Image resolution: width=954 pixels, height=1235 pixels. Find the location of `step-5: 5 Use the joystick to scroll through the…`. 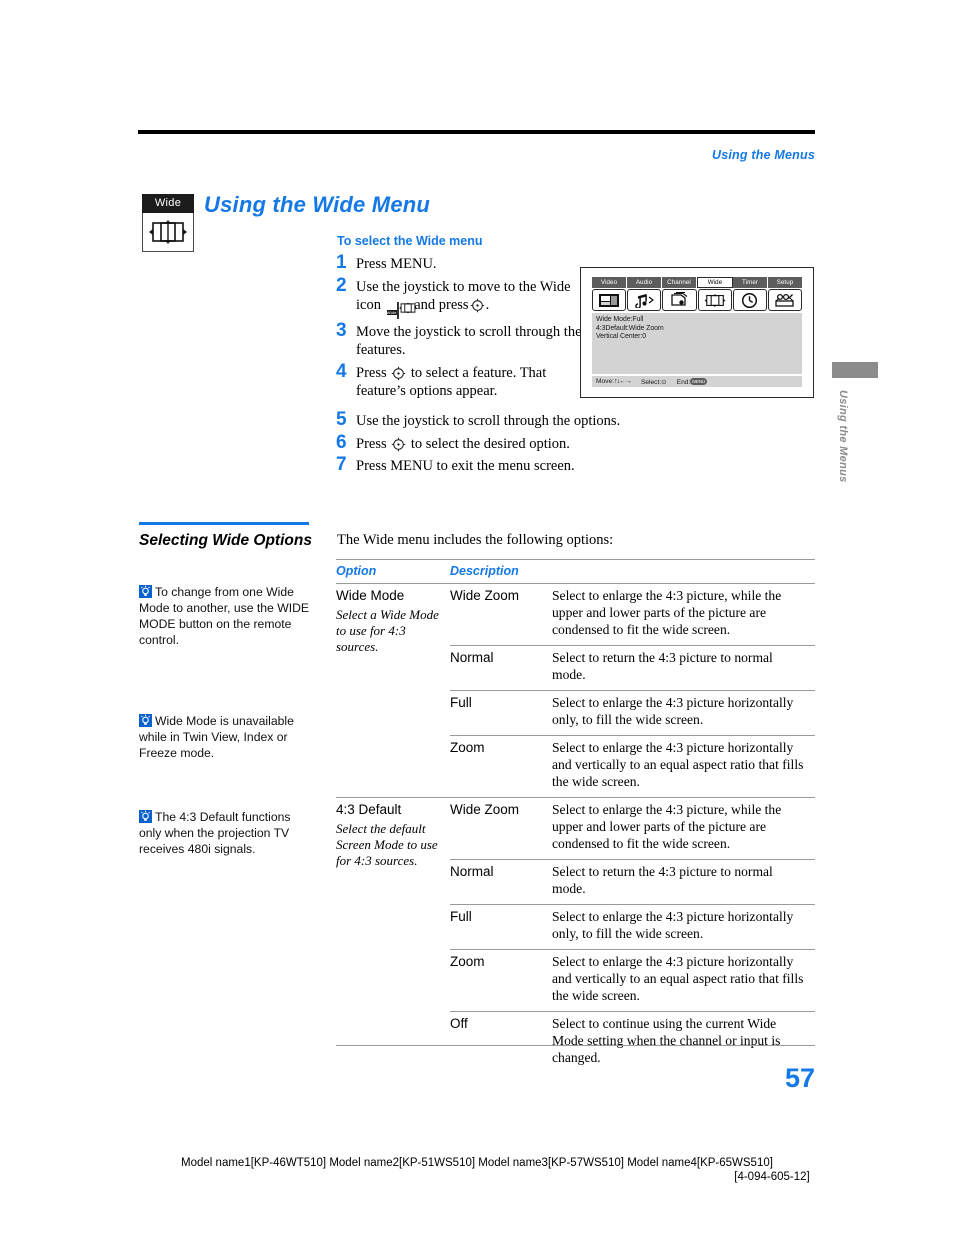

step-5: 5 Use the joystick to scroll through the… is located at coordinates (478, 419).